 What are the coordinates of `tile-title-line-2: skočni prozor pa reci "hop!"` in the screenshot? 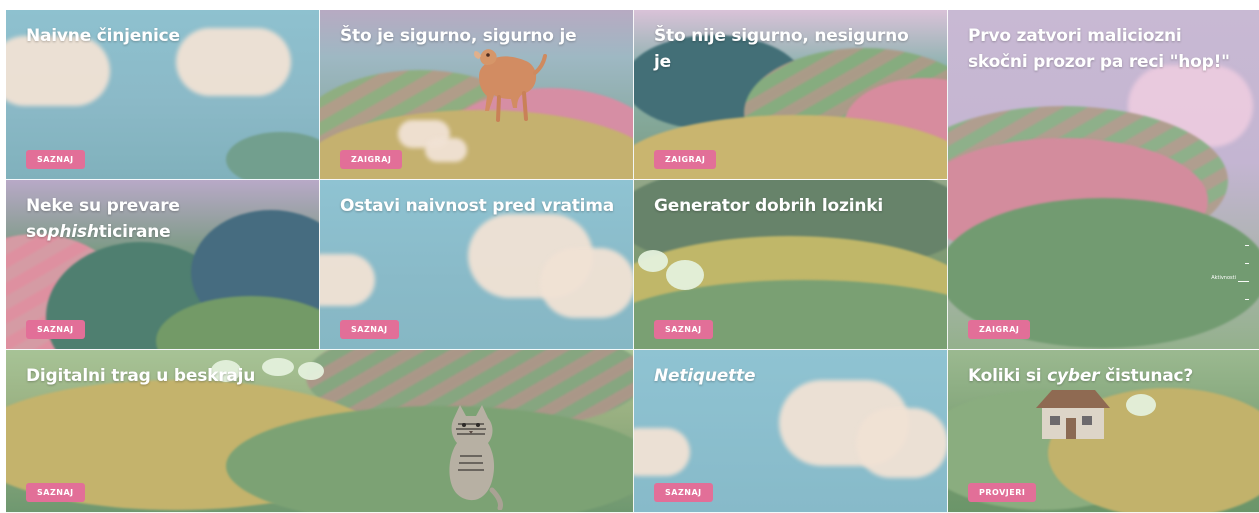 It's located at (1099, 62).